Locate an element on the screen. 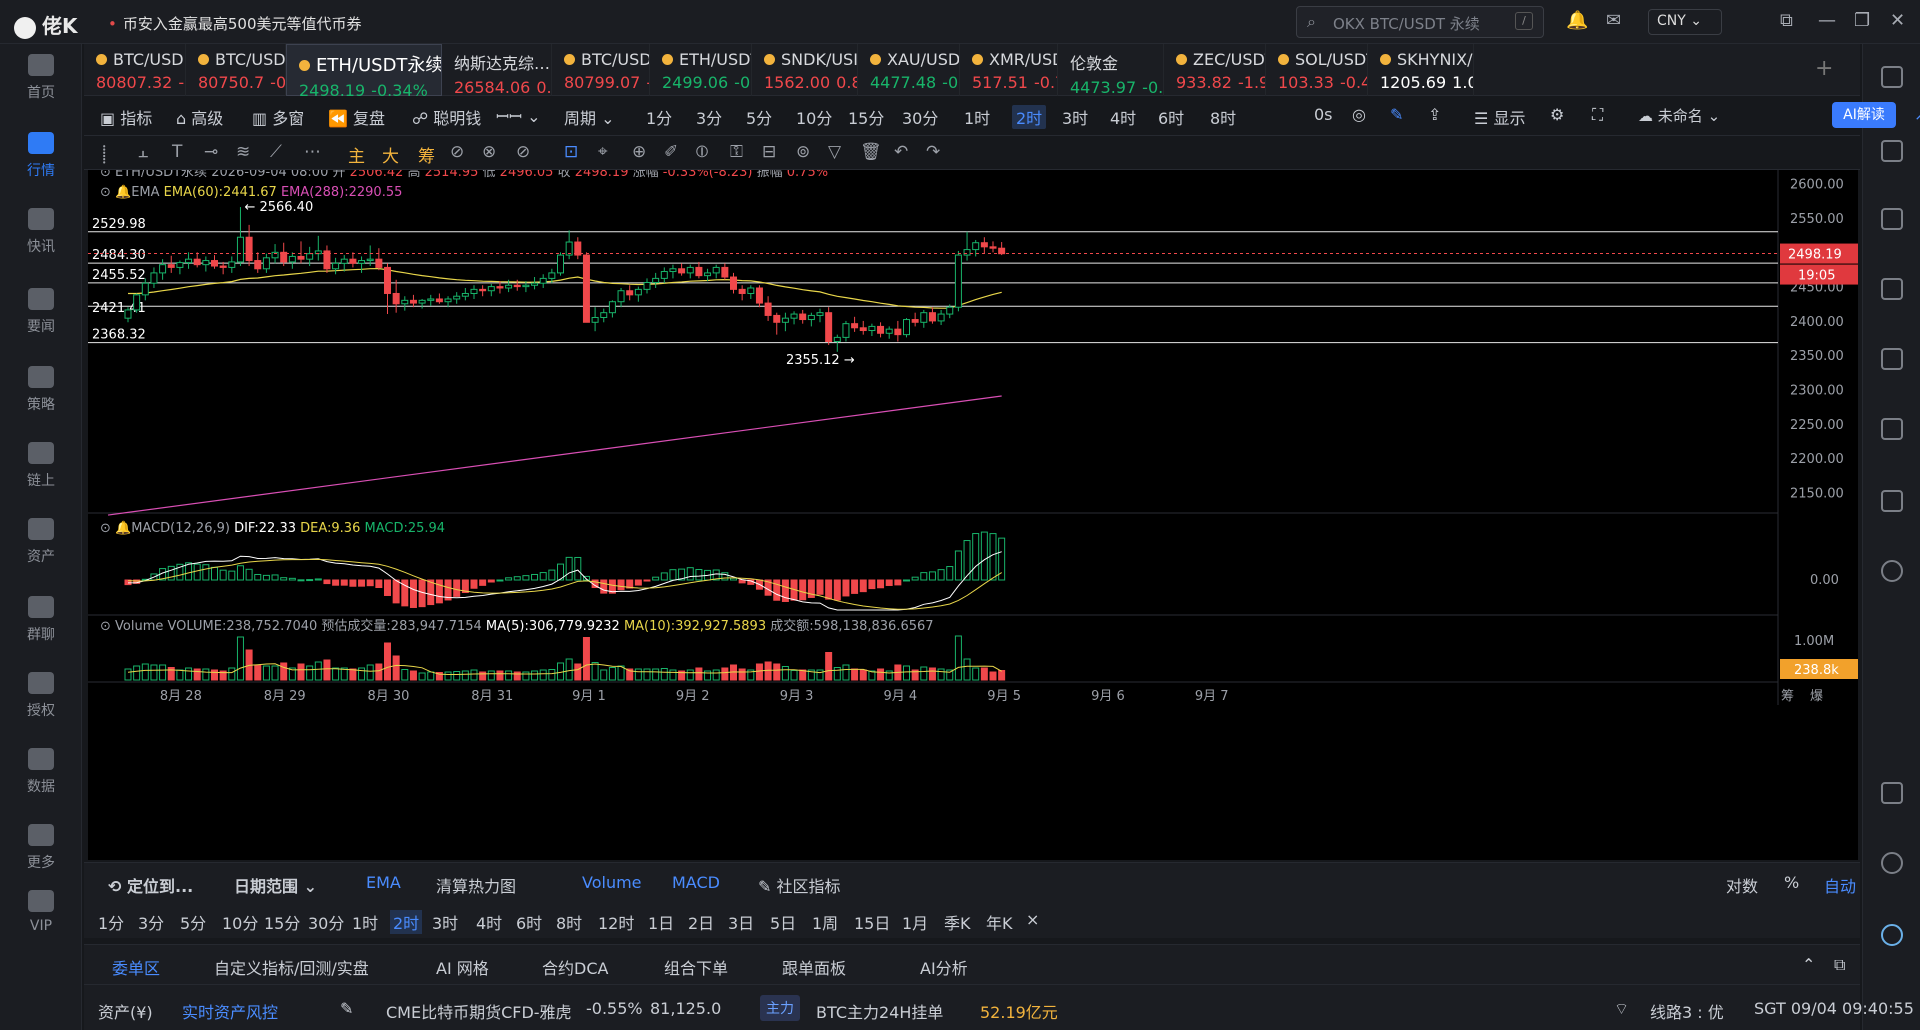 The image size is (1920, 1030). replay-button: ⏪ 复盘 is located at coordinates (356, 117).